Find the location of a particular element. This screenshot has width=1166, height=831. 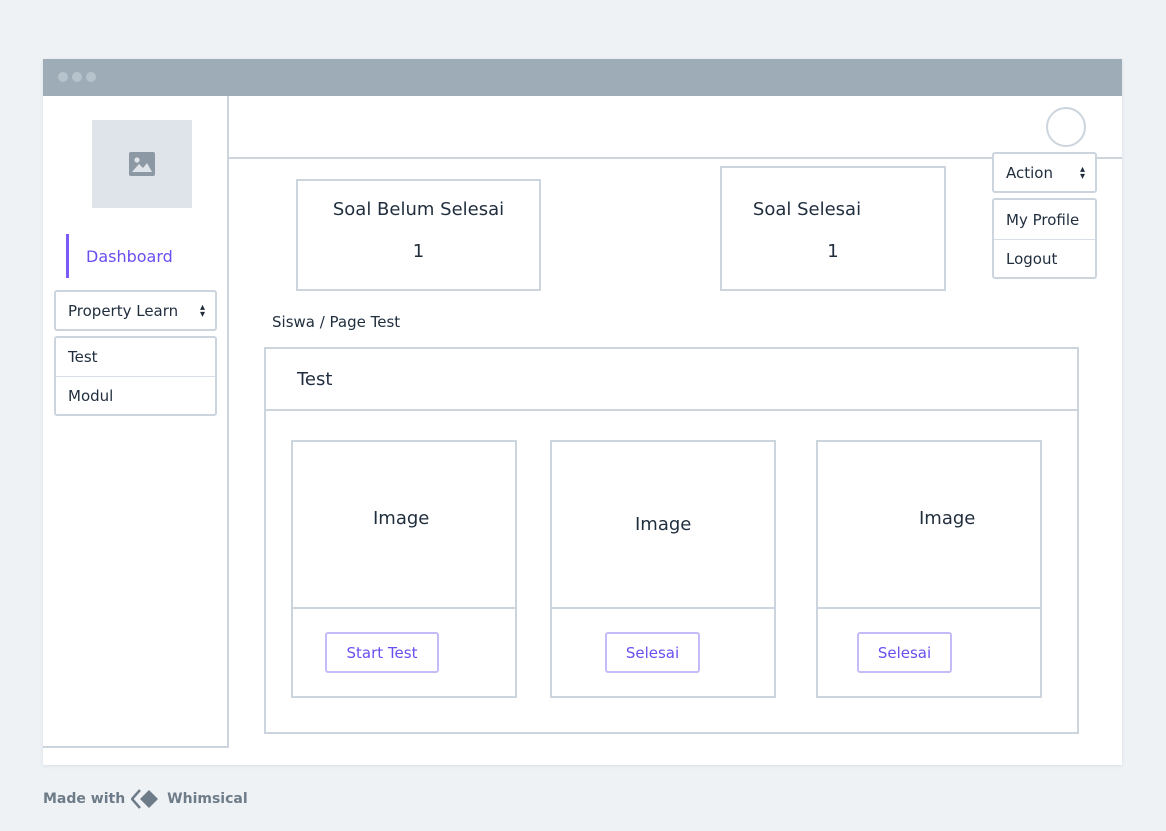

image-icon is located at coordinates (142, 164).